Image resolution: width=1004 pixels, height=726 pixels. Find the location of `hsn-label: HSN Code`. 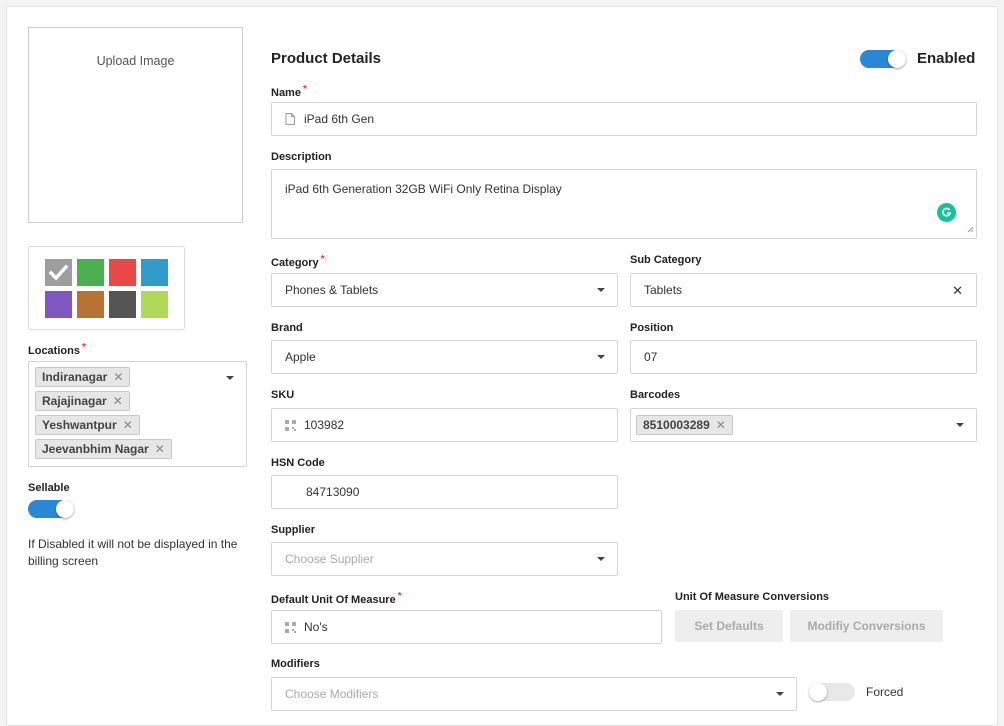

hsn-label: HSN Code is located at coordinates (298, 463).